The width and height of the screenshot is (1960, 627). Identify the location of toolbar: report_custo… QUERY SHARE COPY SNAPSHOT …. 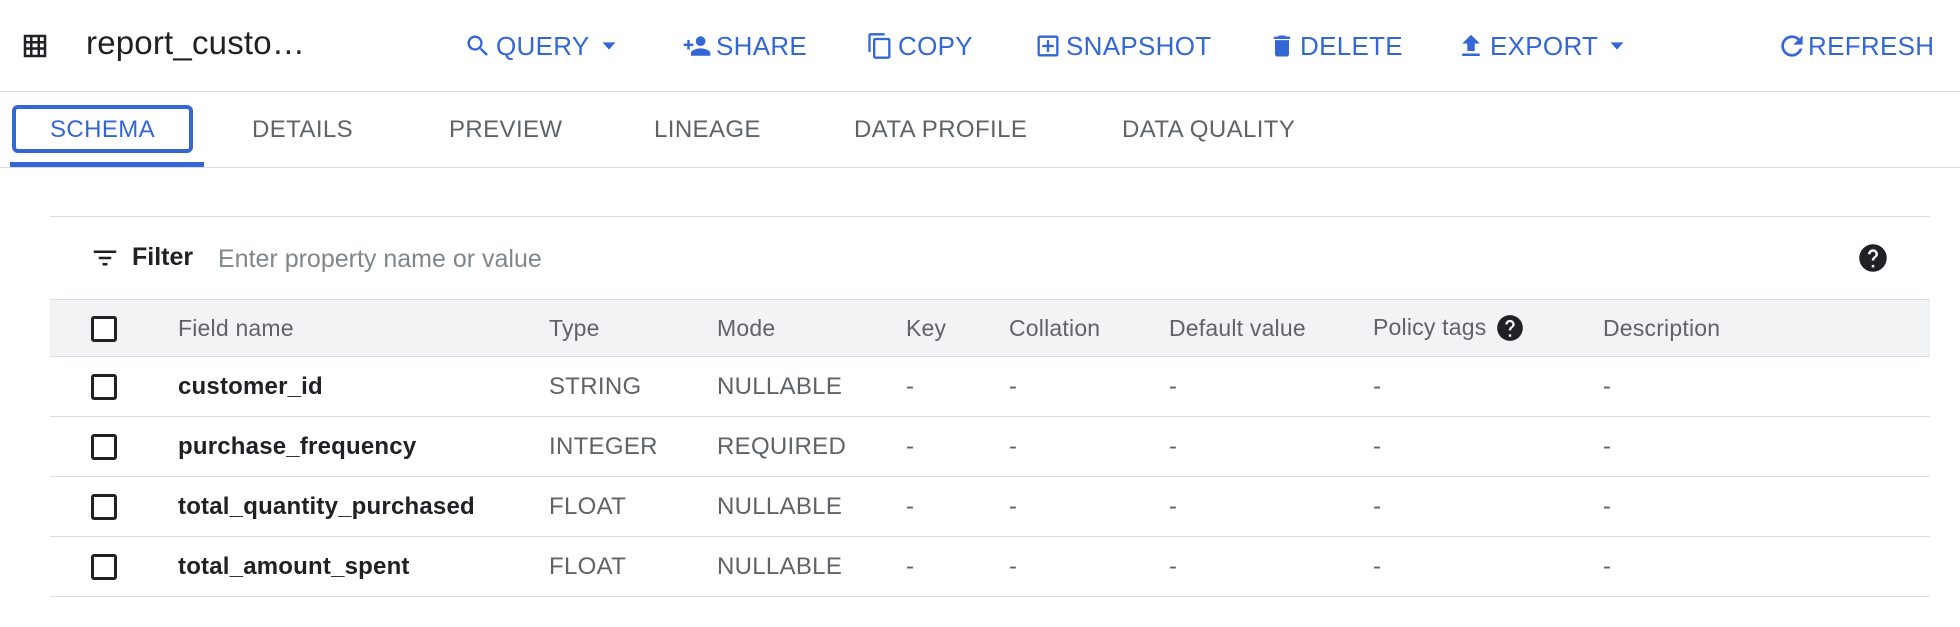
(980, 46).